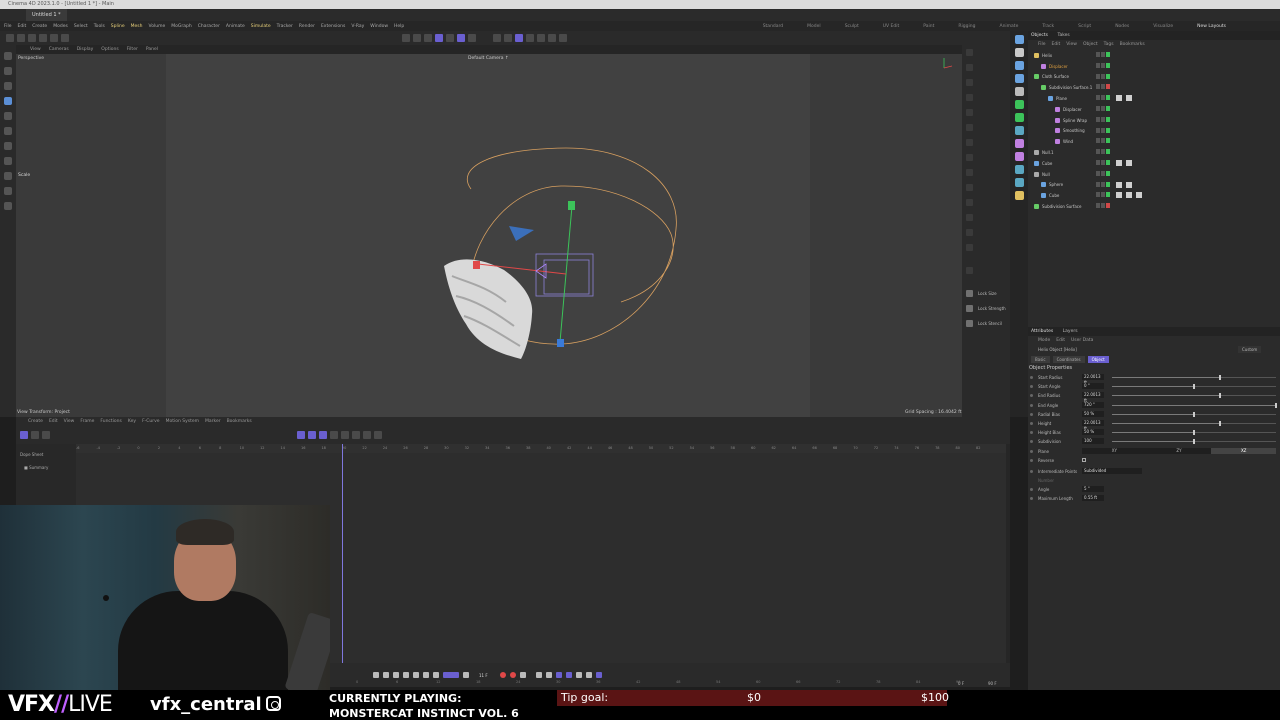 Image resolution: width=1280 pixels, height=720 pixels. Describe the element at coordinates (552, 38) in the screenshot. I see `render-region-icon` at that location.